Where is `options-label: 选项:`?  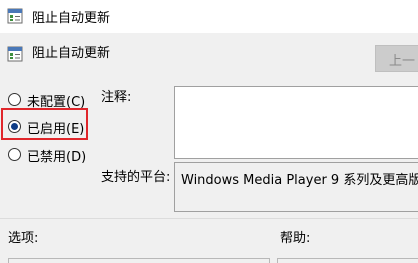 options-label: 选项: is located at coordinates (23, 238).